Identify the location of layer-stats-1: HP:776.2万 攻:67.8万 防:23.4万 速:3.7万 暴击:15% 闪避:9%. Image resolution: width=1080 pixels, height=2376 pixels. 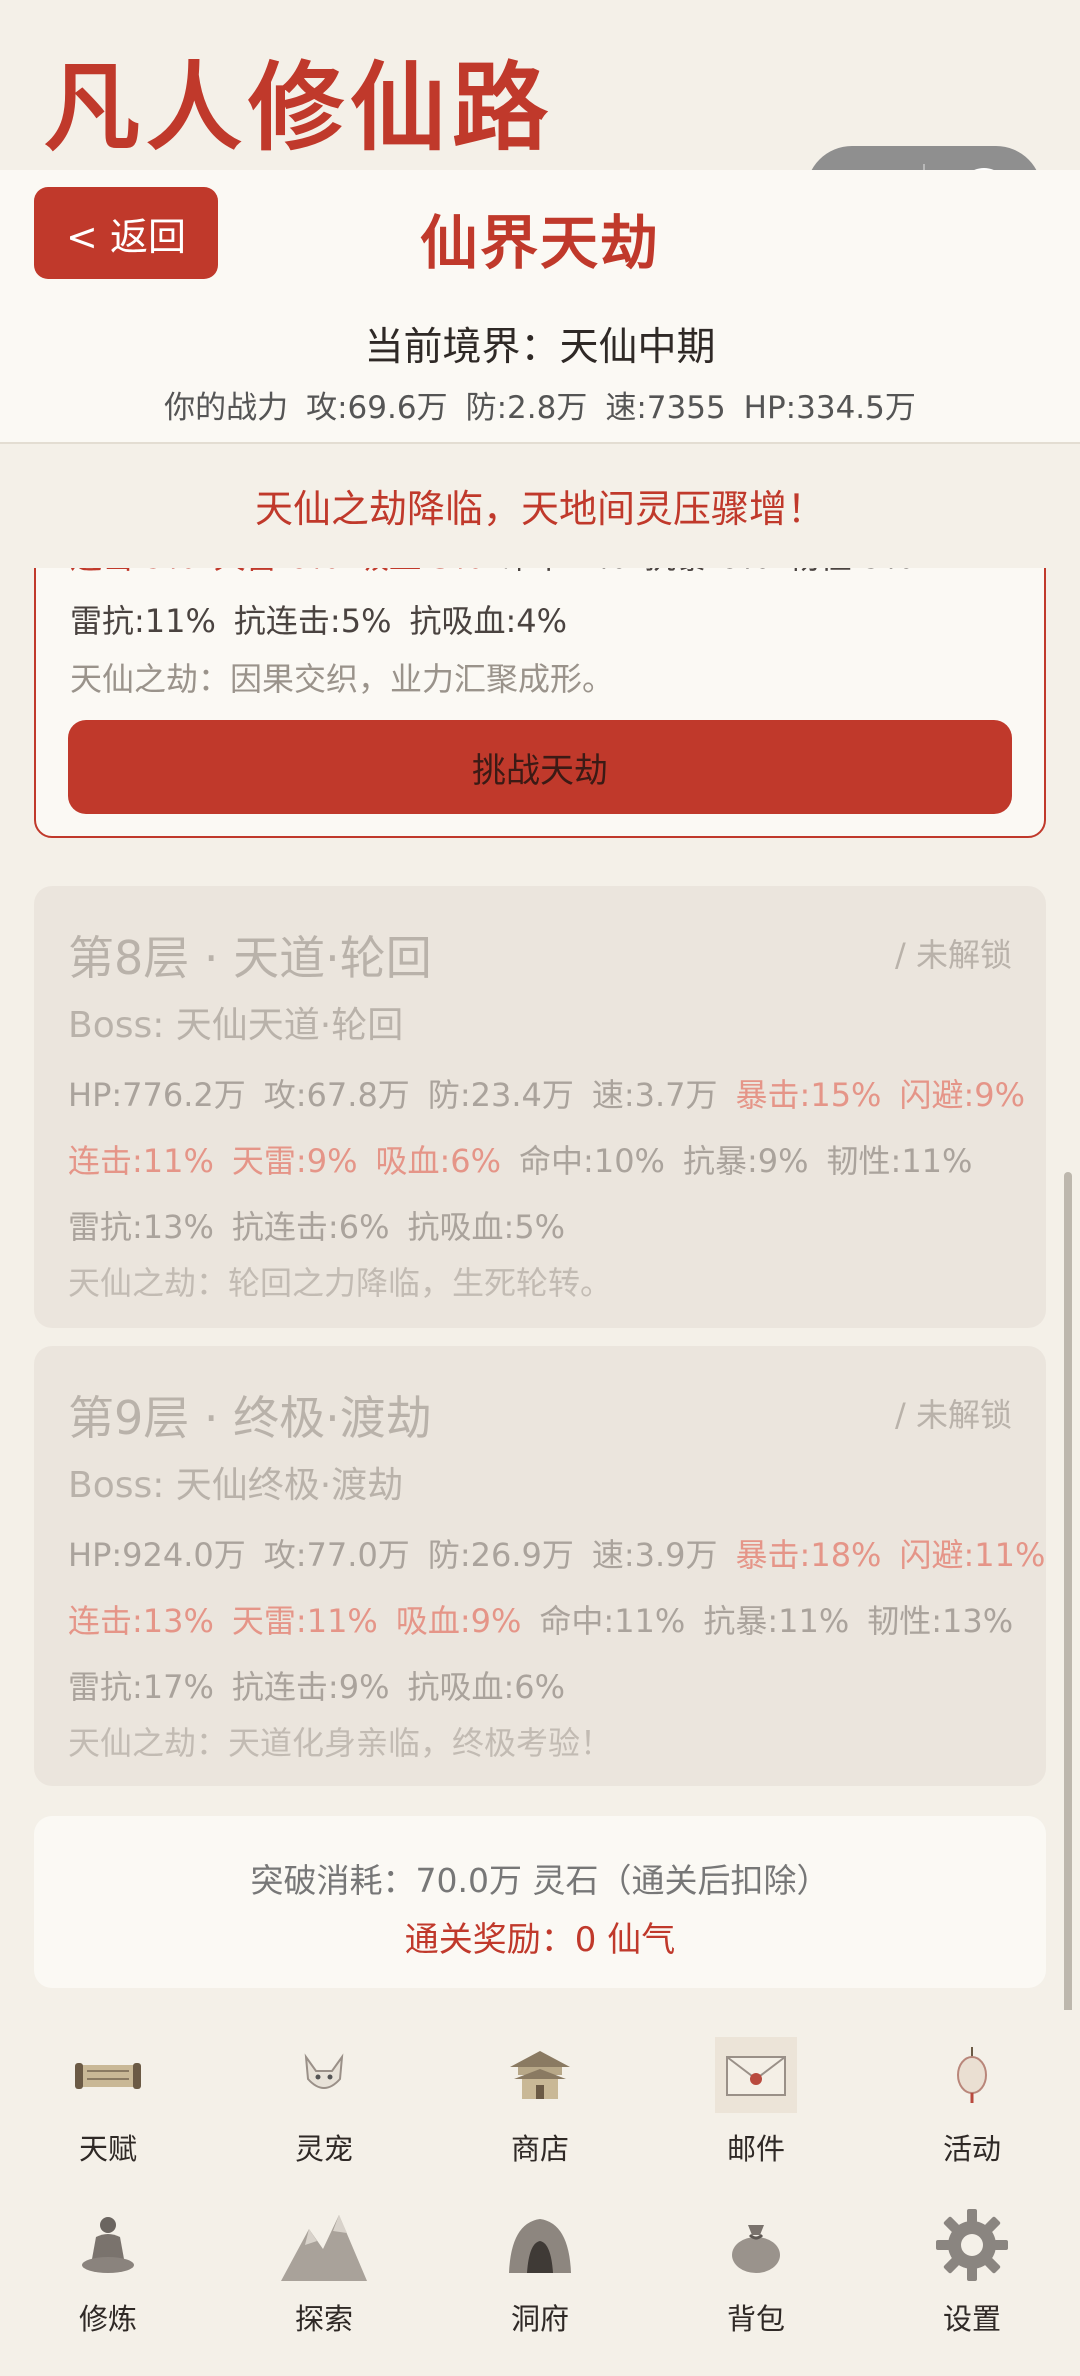
(555, 1093).